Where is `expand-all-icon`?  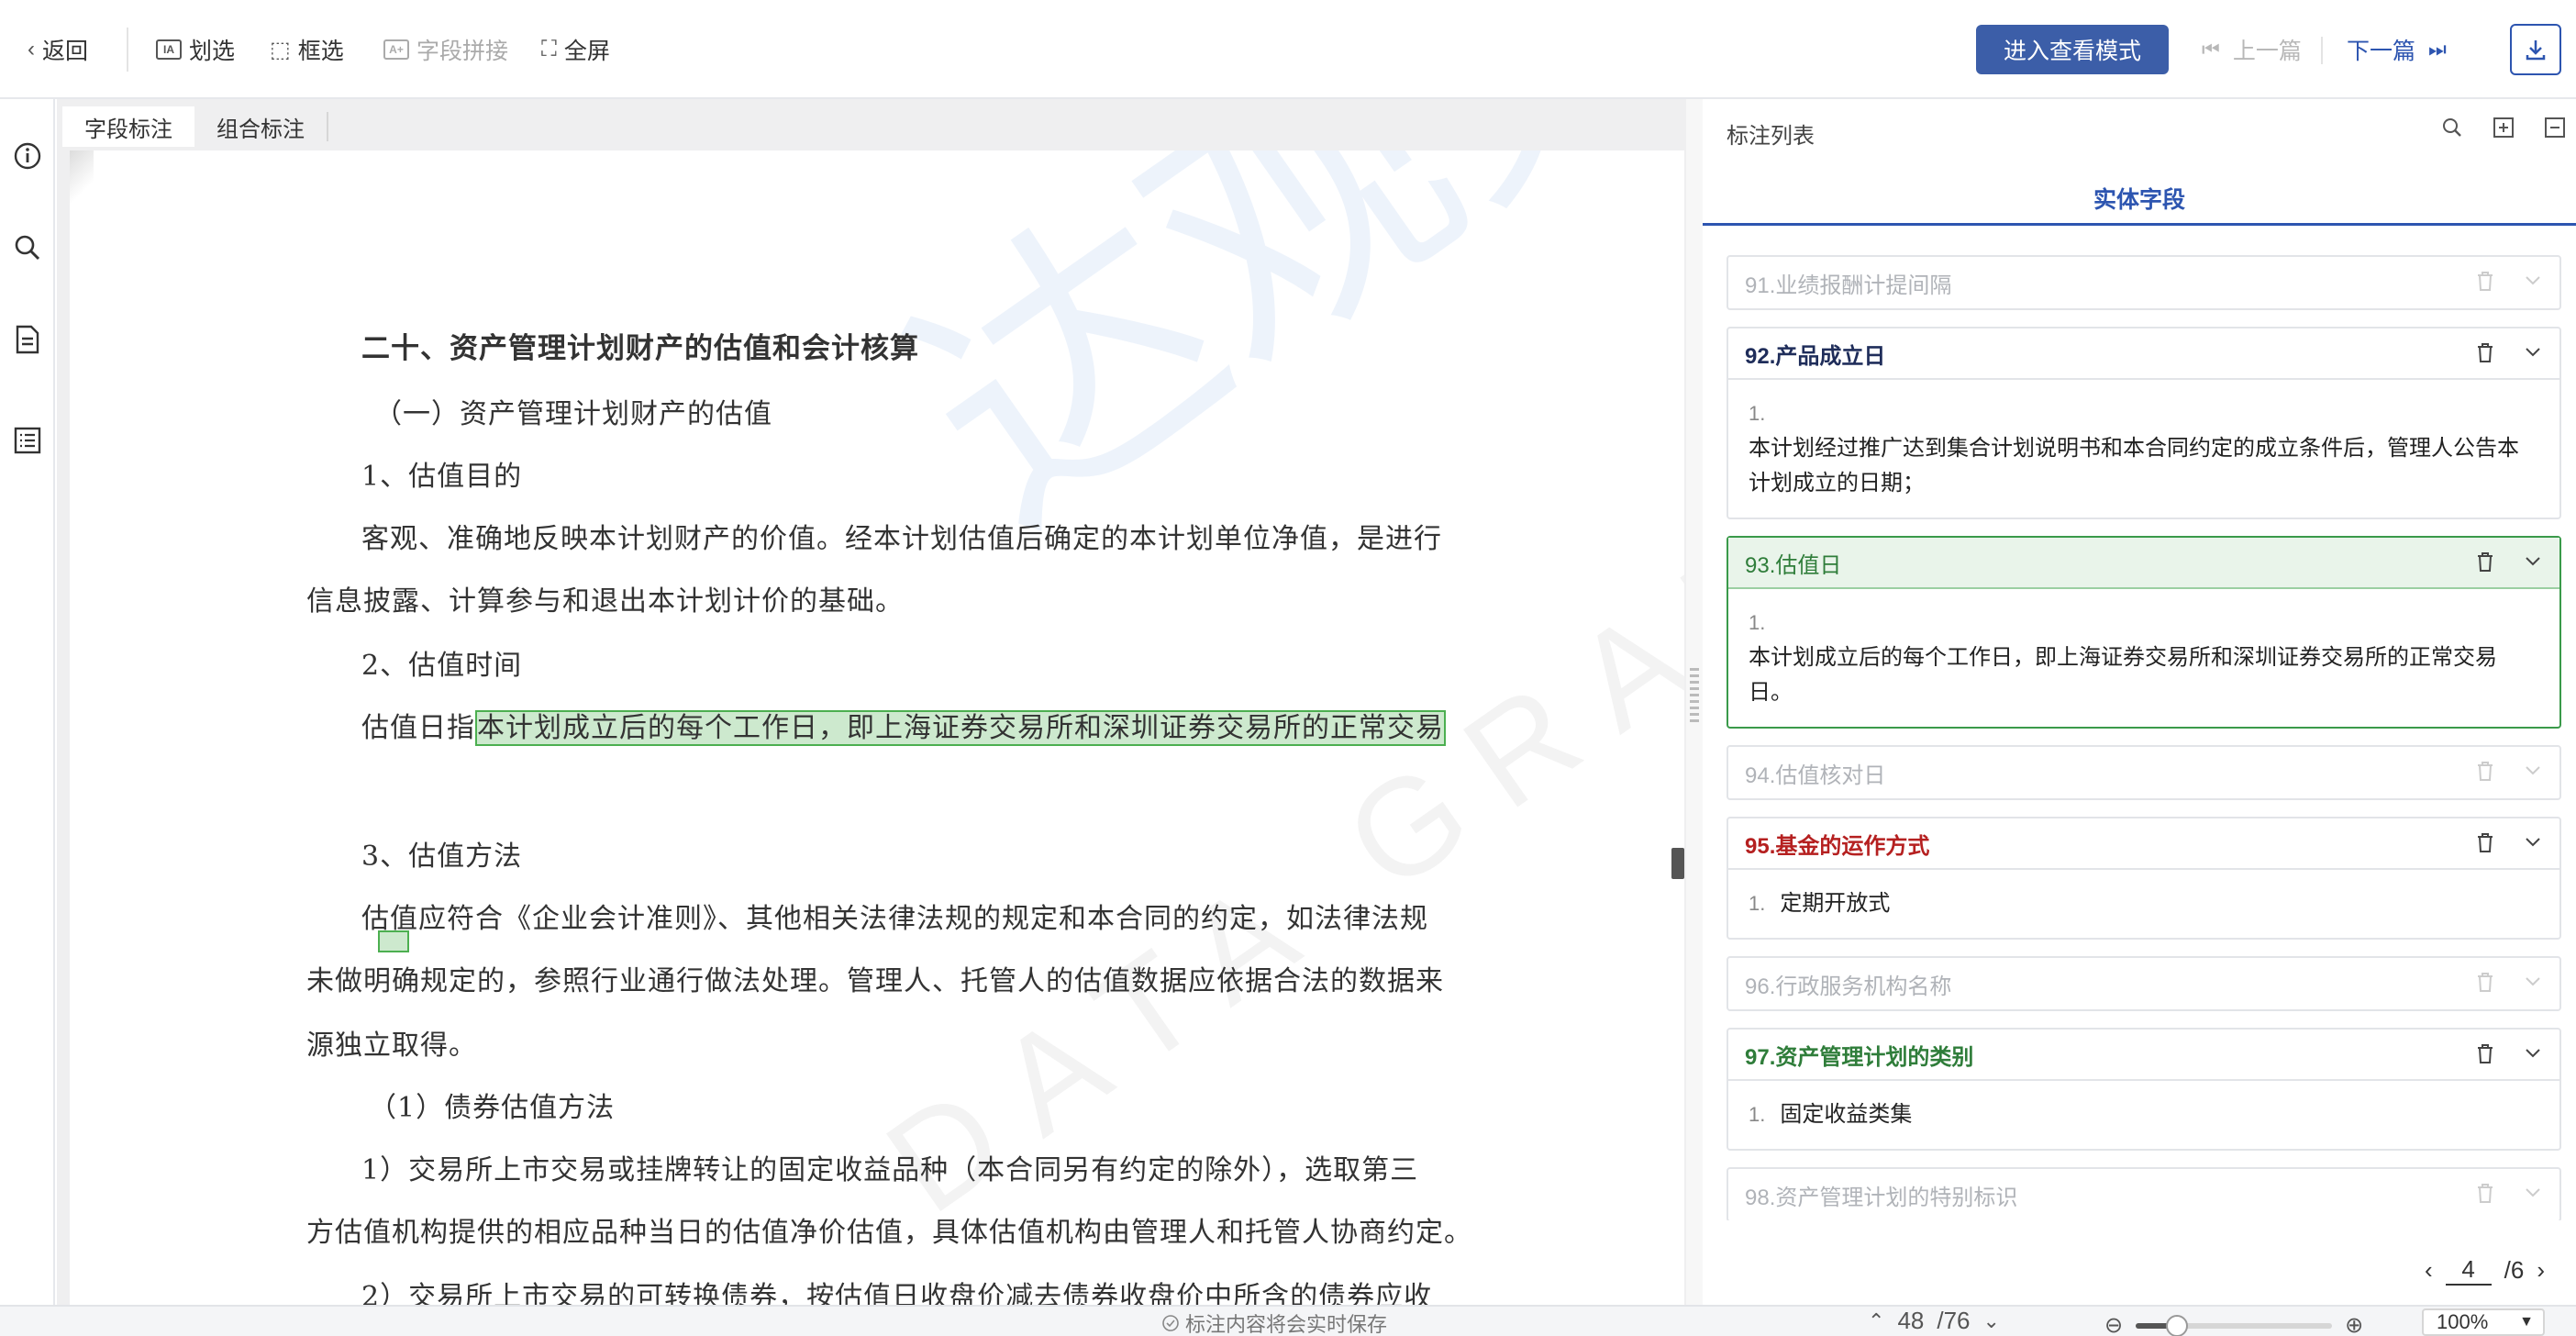
expand-all-icon is located at coordinates (2503, 127).